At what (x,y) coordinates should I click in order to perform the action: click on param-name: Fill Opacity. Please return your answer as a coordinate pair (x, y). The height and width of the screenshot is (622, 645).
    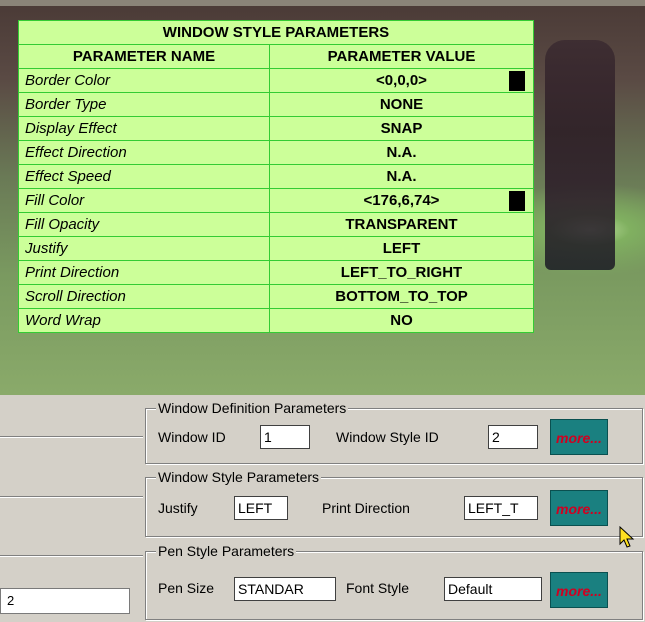
    Looking at the image, I should click on (144, 224).